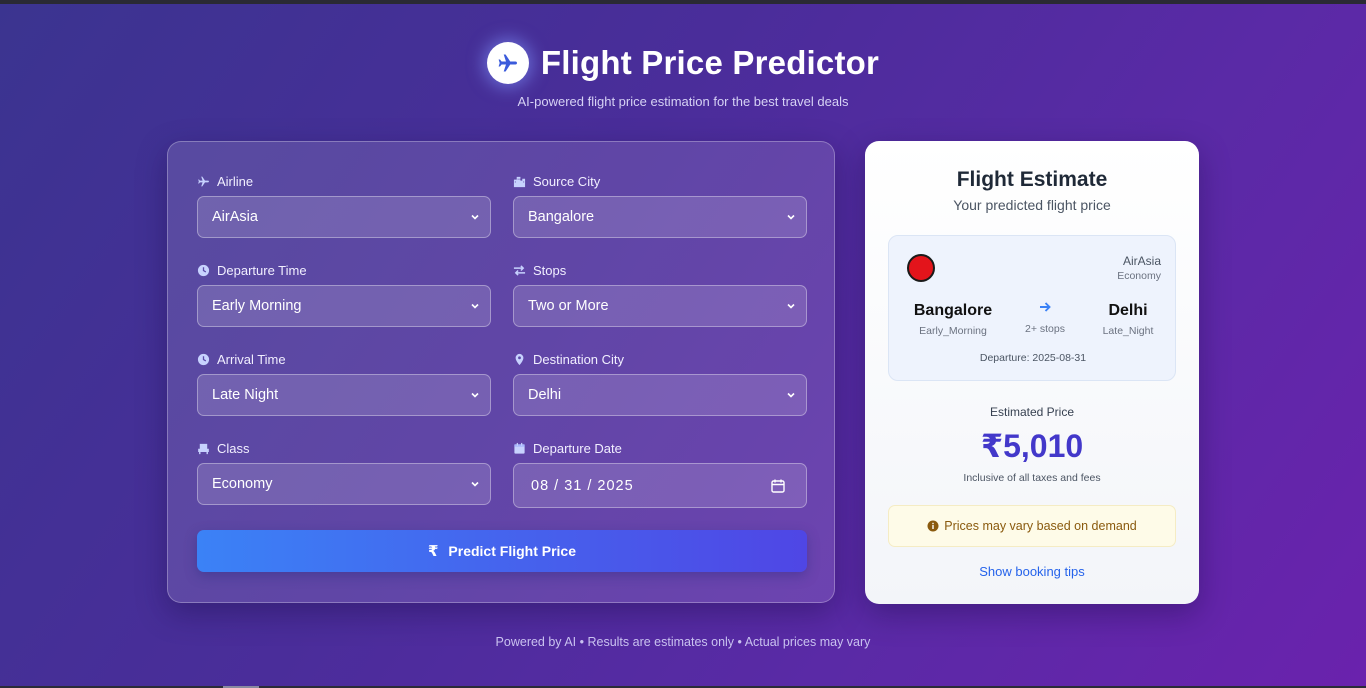 Image resolution: width=1366 pixels, height=688 pixels. Describe the element at coordinates (1032, 478) in the screenshot. I see `price-note: Inclusive of all taxes and fees` at that location.